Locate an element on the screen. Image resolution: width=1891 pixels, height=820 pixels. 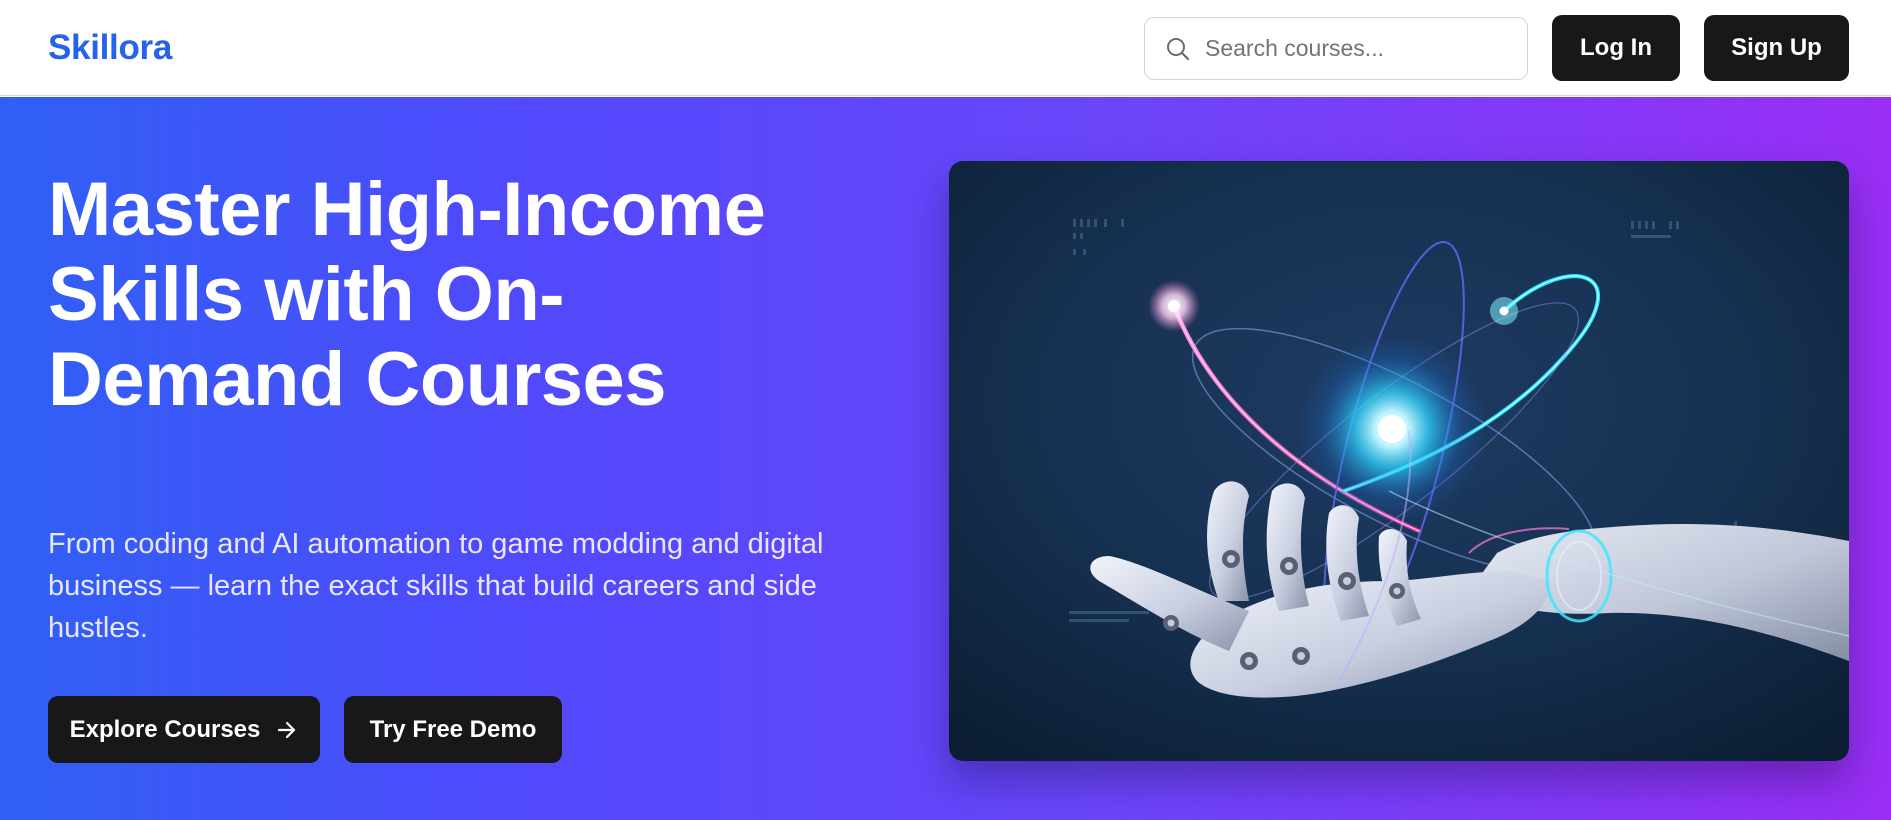
try-free-demo-button: Try Free Demo is located at coordinates (453, 729).